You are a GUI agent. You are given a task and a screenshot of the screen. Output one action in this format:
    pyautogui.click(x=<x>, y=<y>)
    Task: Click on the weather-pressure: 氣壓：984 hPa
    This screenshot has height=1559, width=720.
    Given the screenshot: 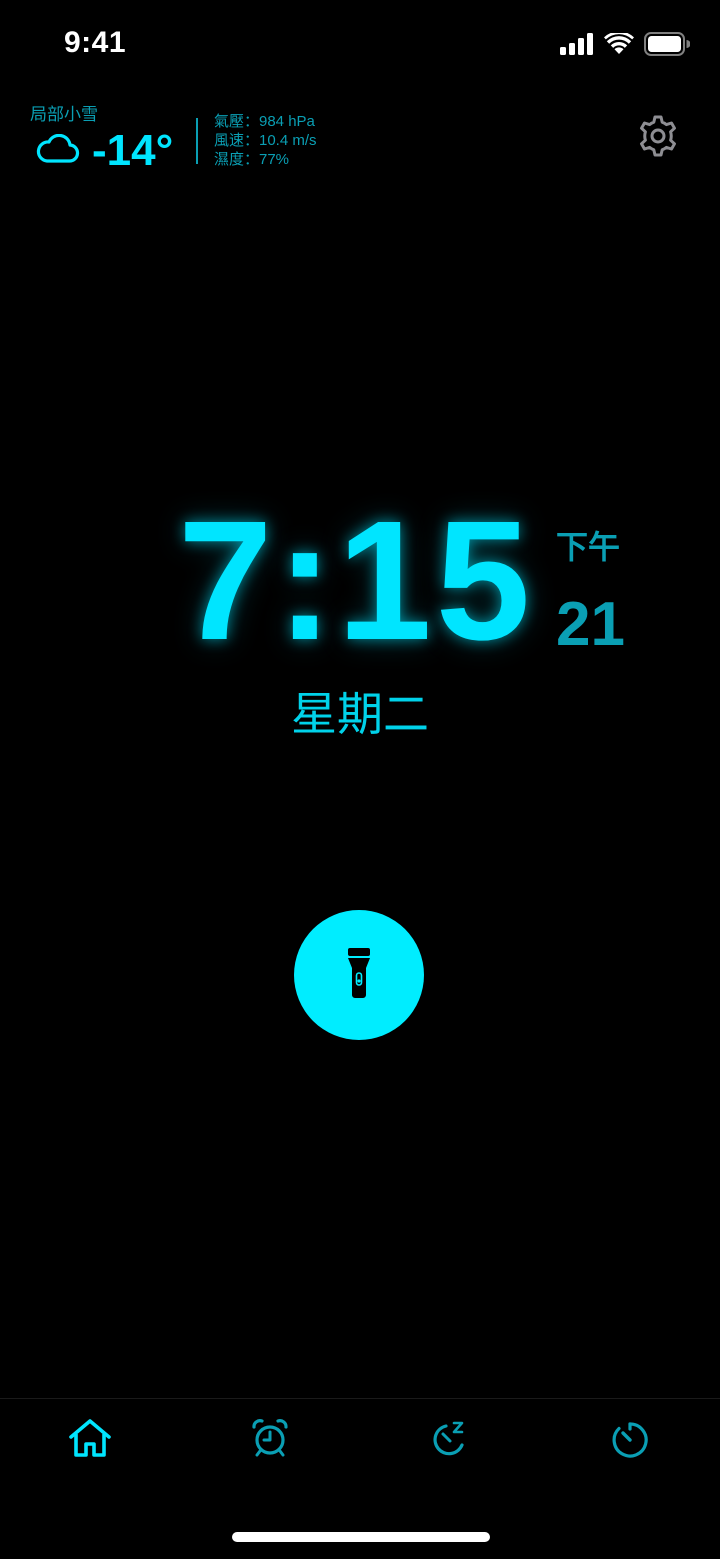 What is the action you would take?
    pyautogui.click(x=264, y=121)
    